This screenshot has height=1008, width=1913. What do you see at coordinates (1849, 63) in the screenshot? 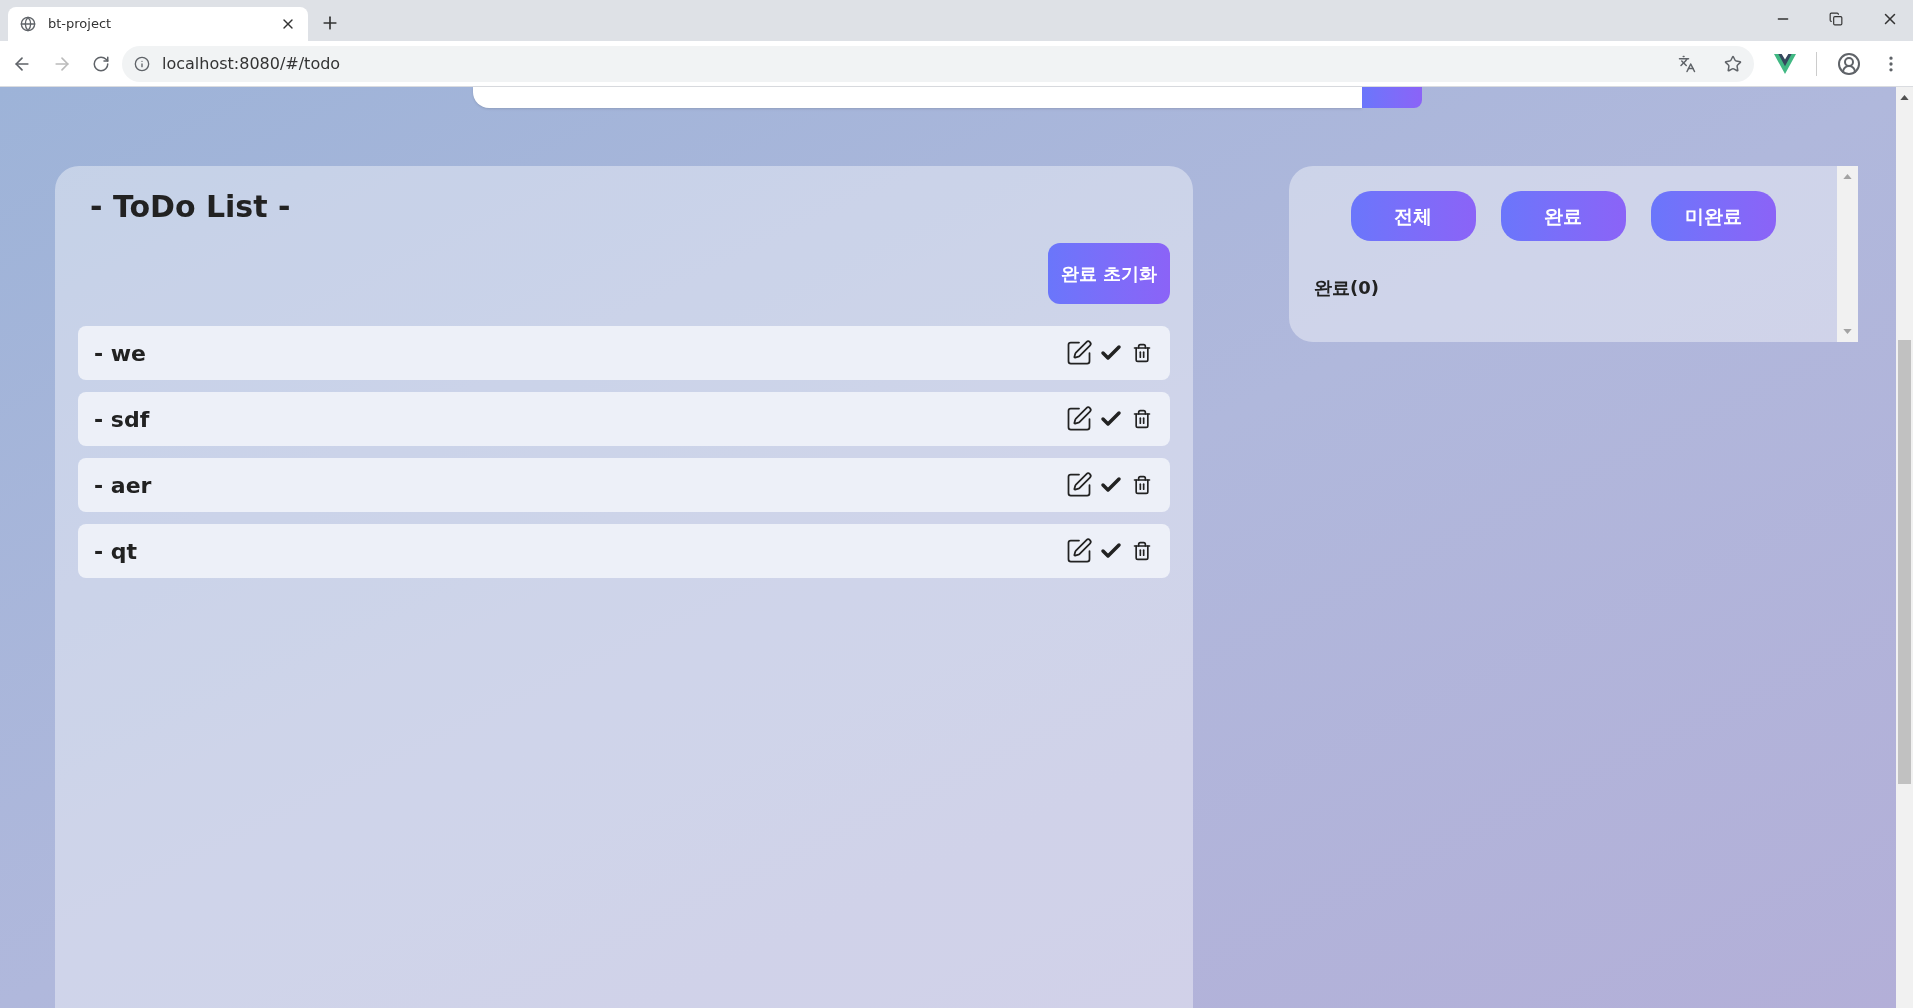
I see `profile-icon` at bounding box center [1849, 63].